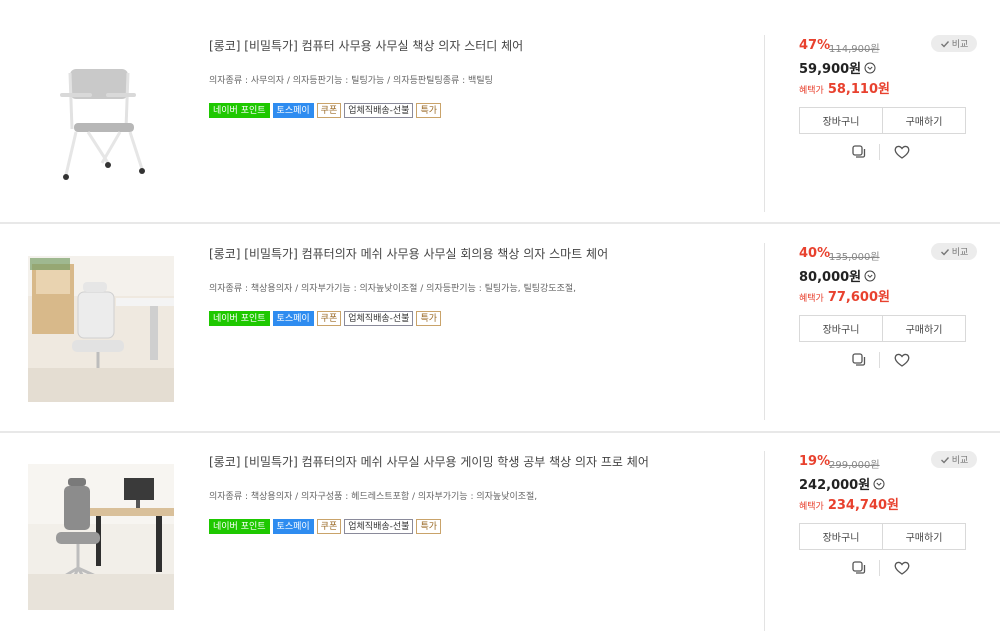  What do you see at coordinates (815, 461) in the screenshot?
I see `discount-rate: 19%` at bounding box center [815, 461].